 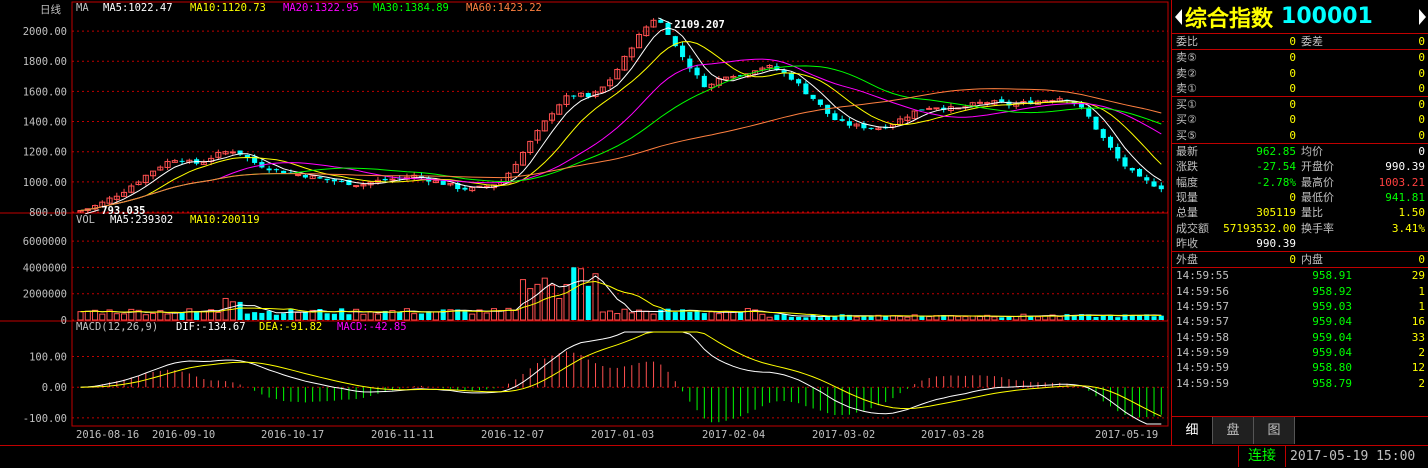 What do you see at coordinates (1202, 368) in the screenshot?
I see `tick-time: 14:59:59` at bounding box center [1202, 368].